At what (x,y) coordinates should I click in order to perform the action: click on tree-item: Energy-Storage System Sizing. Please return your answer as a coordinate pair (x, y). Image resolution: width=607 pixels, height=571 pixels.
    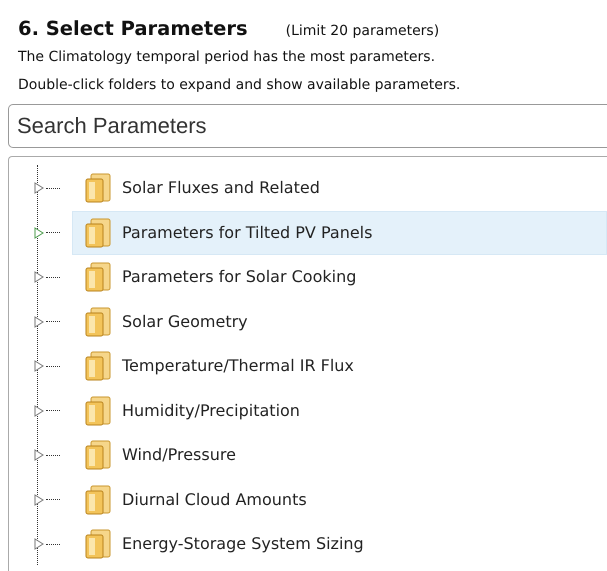
    Looking at the image, I should click on (339, 544).